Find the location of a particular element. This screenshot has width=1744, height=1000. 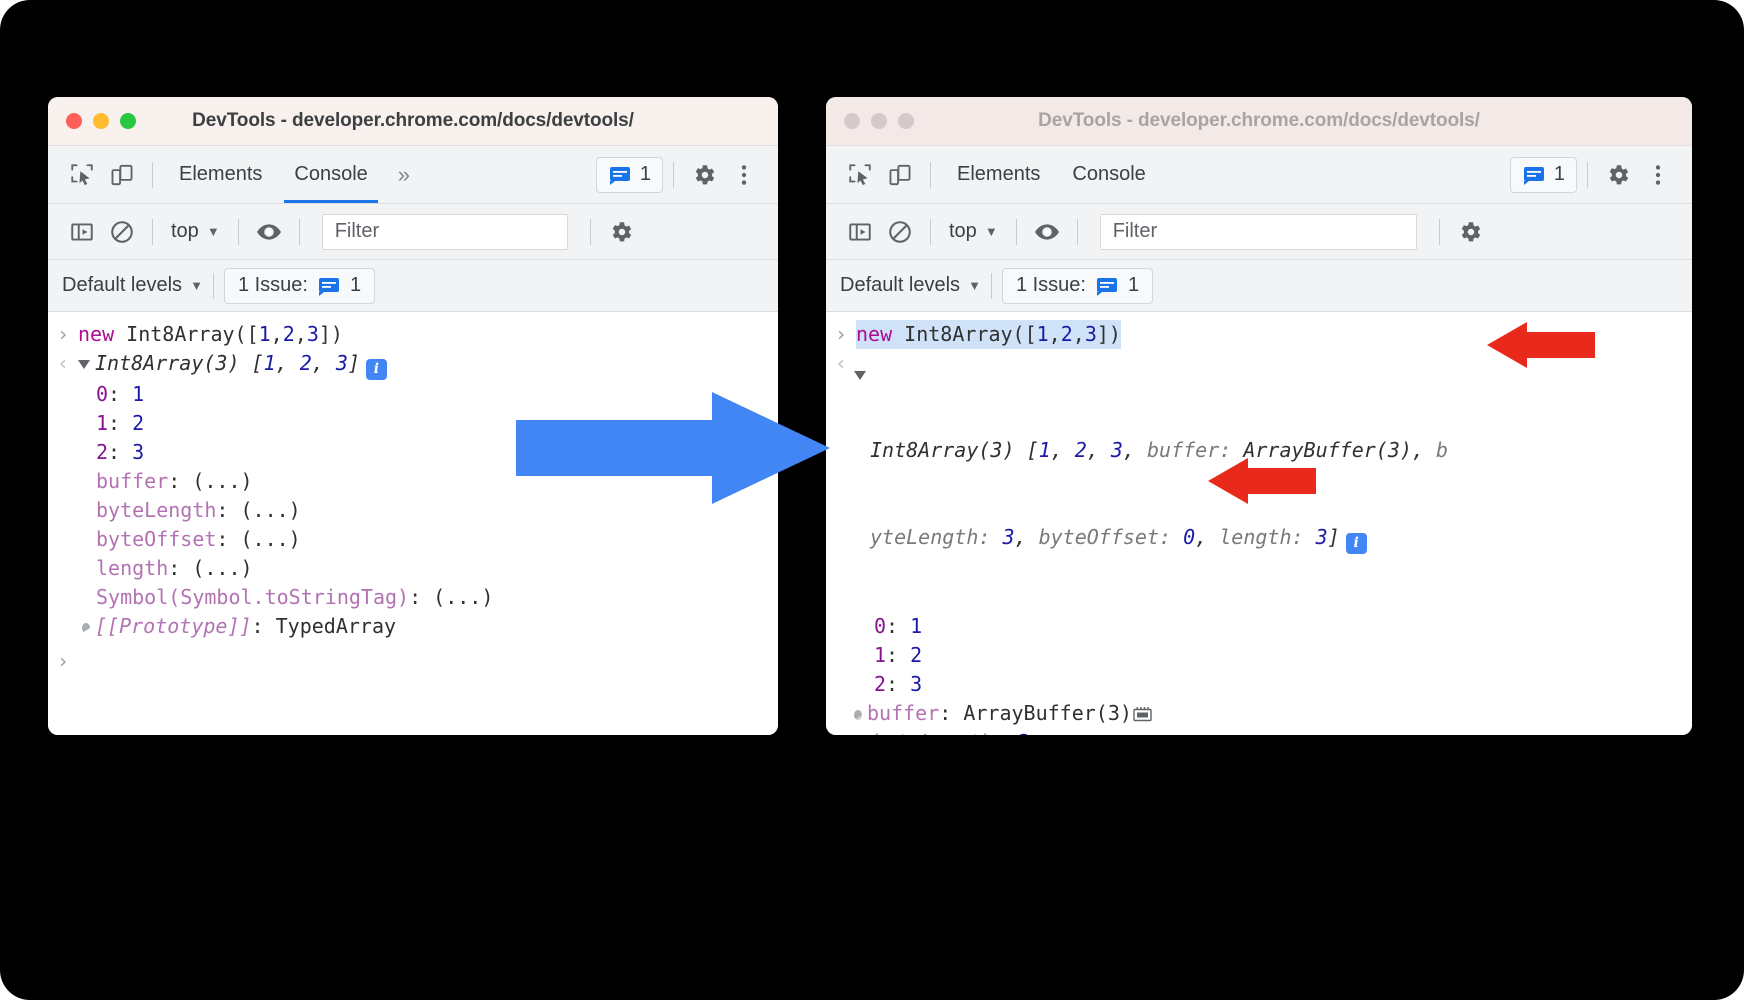

property-row: 1: 2 is located at coordinates (1259, 655).